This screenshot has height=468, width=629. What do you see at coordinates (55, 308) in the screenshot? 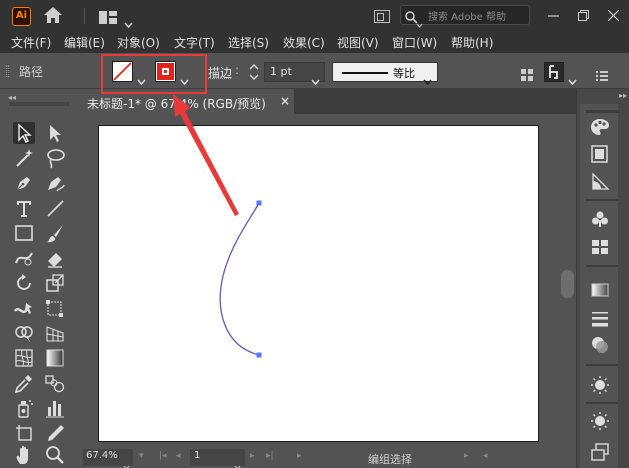
I see `free-transform-tool` at bounding box center [55, 308].